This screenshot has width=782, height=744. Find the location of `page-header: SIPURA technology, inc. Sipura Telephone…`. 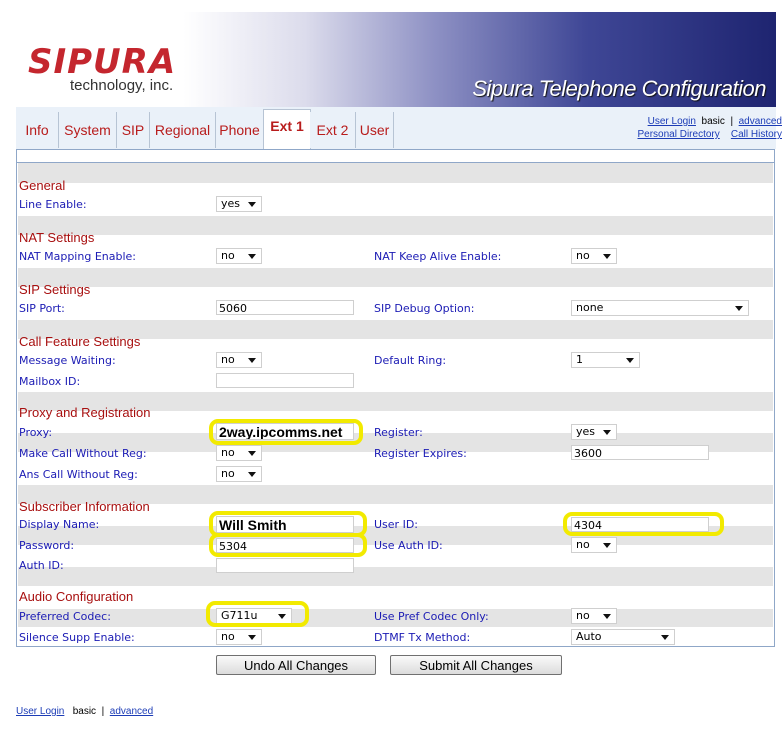

page-header: SIPURA technology, inc. Sipura Telephone… is located at coordinates (396, 59).